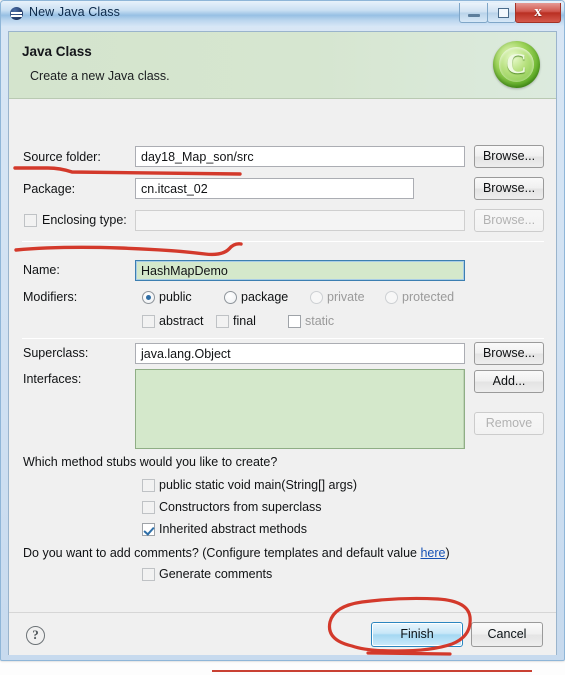  Describe the element at coordinates (148, 297) in the screenshot. I see `modifier-radio-public` at that location.